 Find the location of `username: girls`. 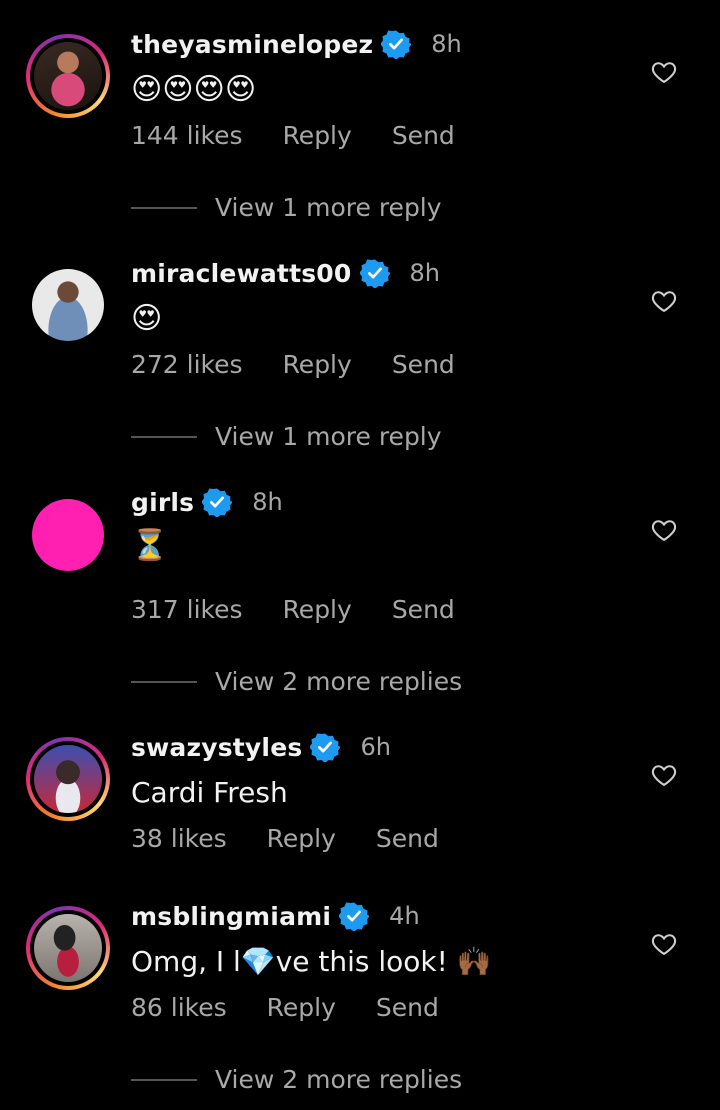

username: girls is located at coordinates (162, 502).